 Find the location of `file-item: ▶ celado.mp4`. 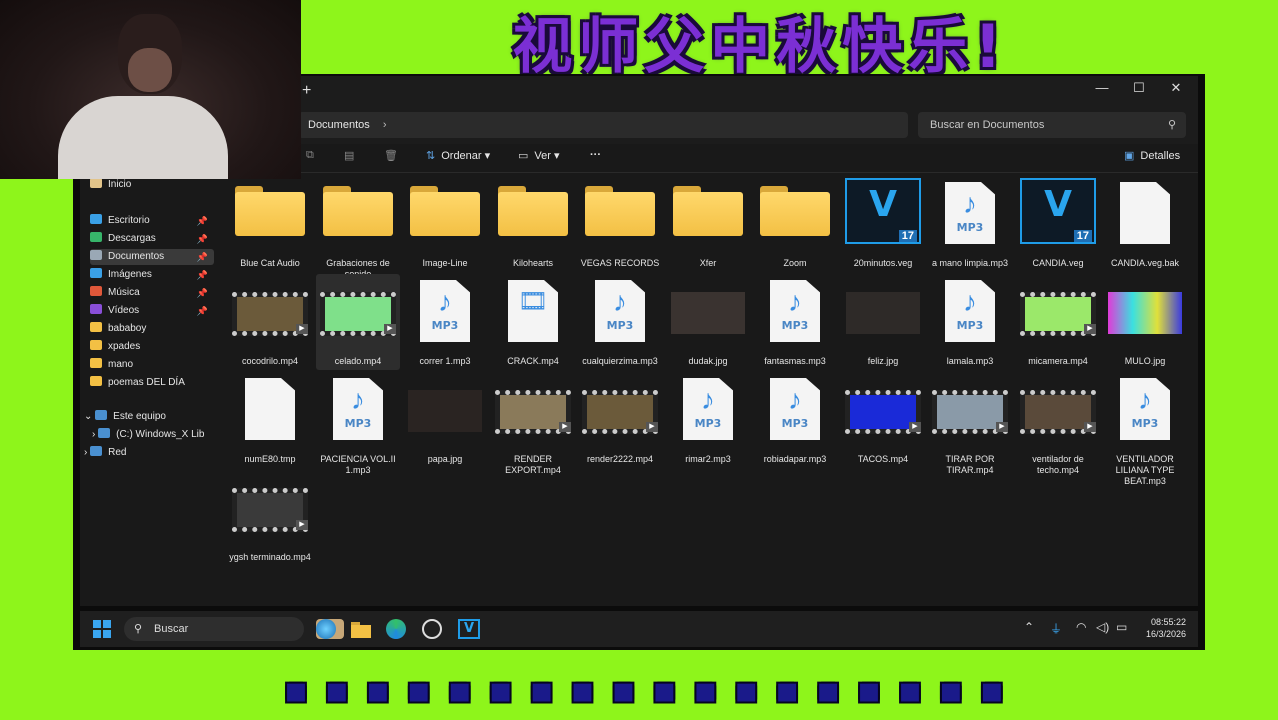

file-item: ▶ celado.mp4 is located at coordinates (358, 322).